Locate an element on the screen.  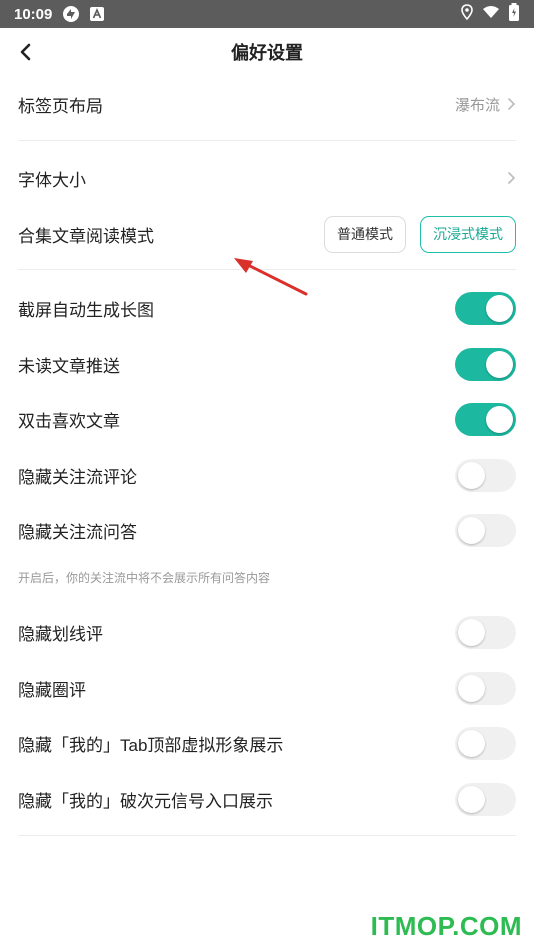
status-bar: 10:09 is located at coordinates (267, 14).